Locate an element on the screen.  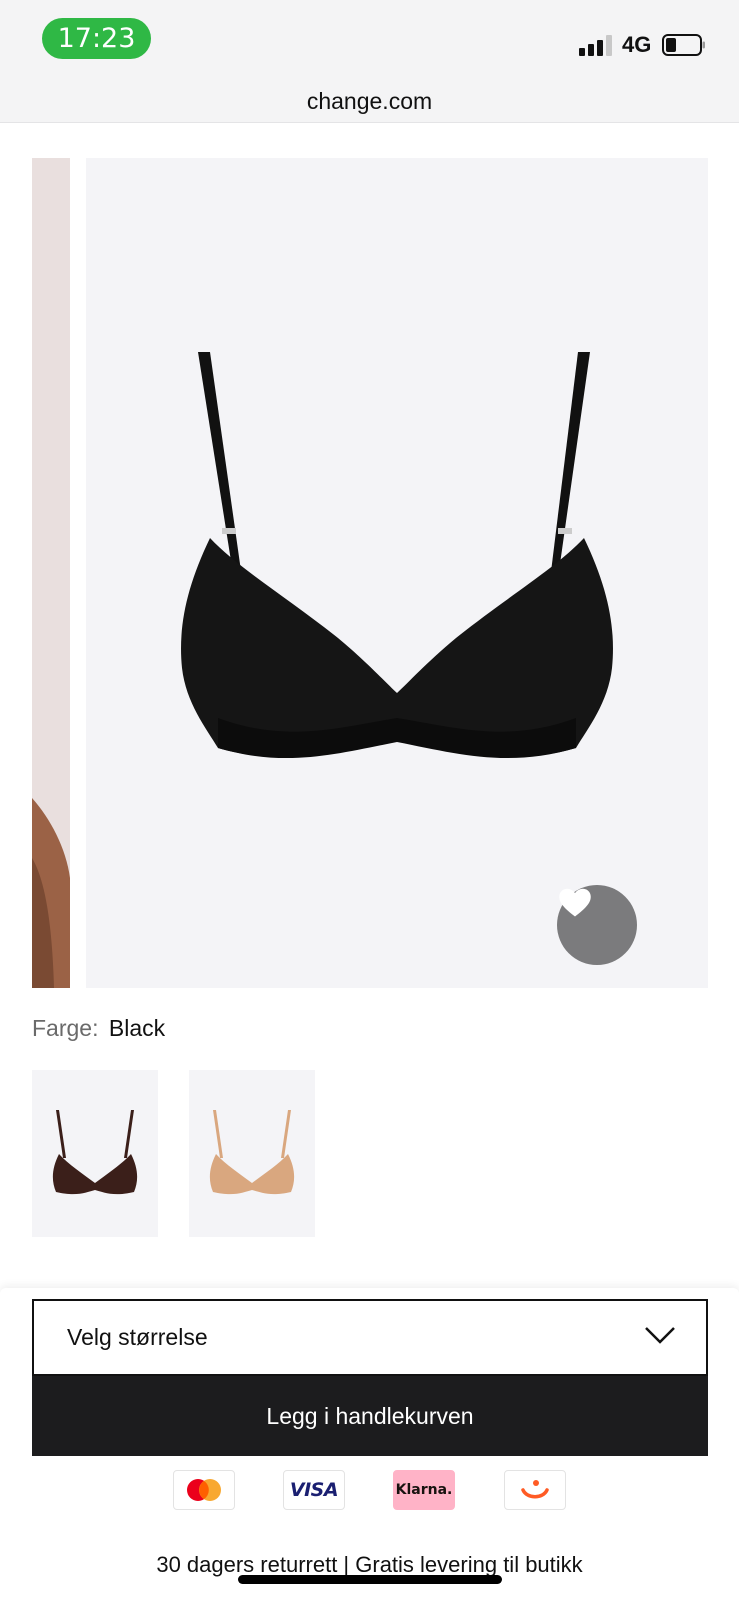
add-to-cart-button: Legg i handlekurven is located at coordinates (370, 1416).